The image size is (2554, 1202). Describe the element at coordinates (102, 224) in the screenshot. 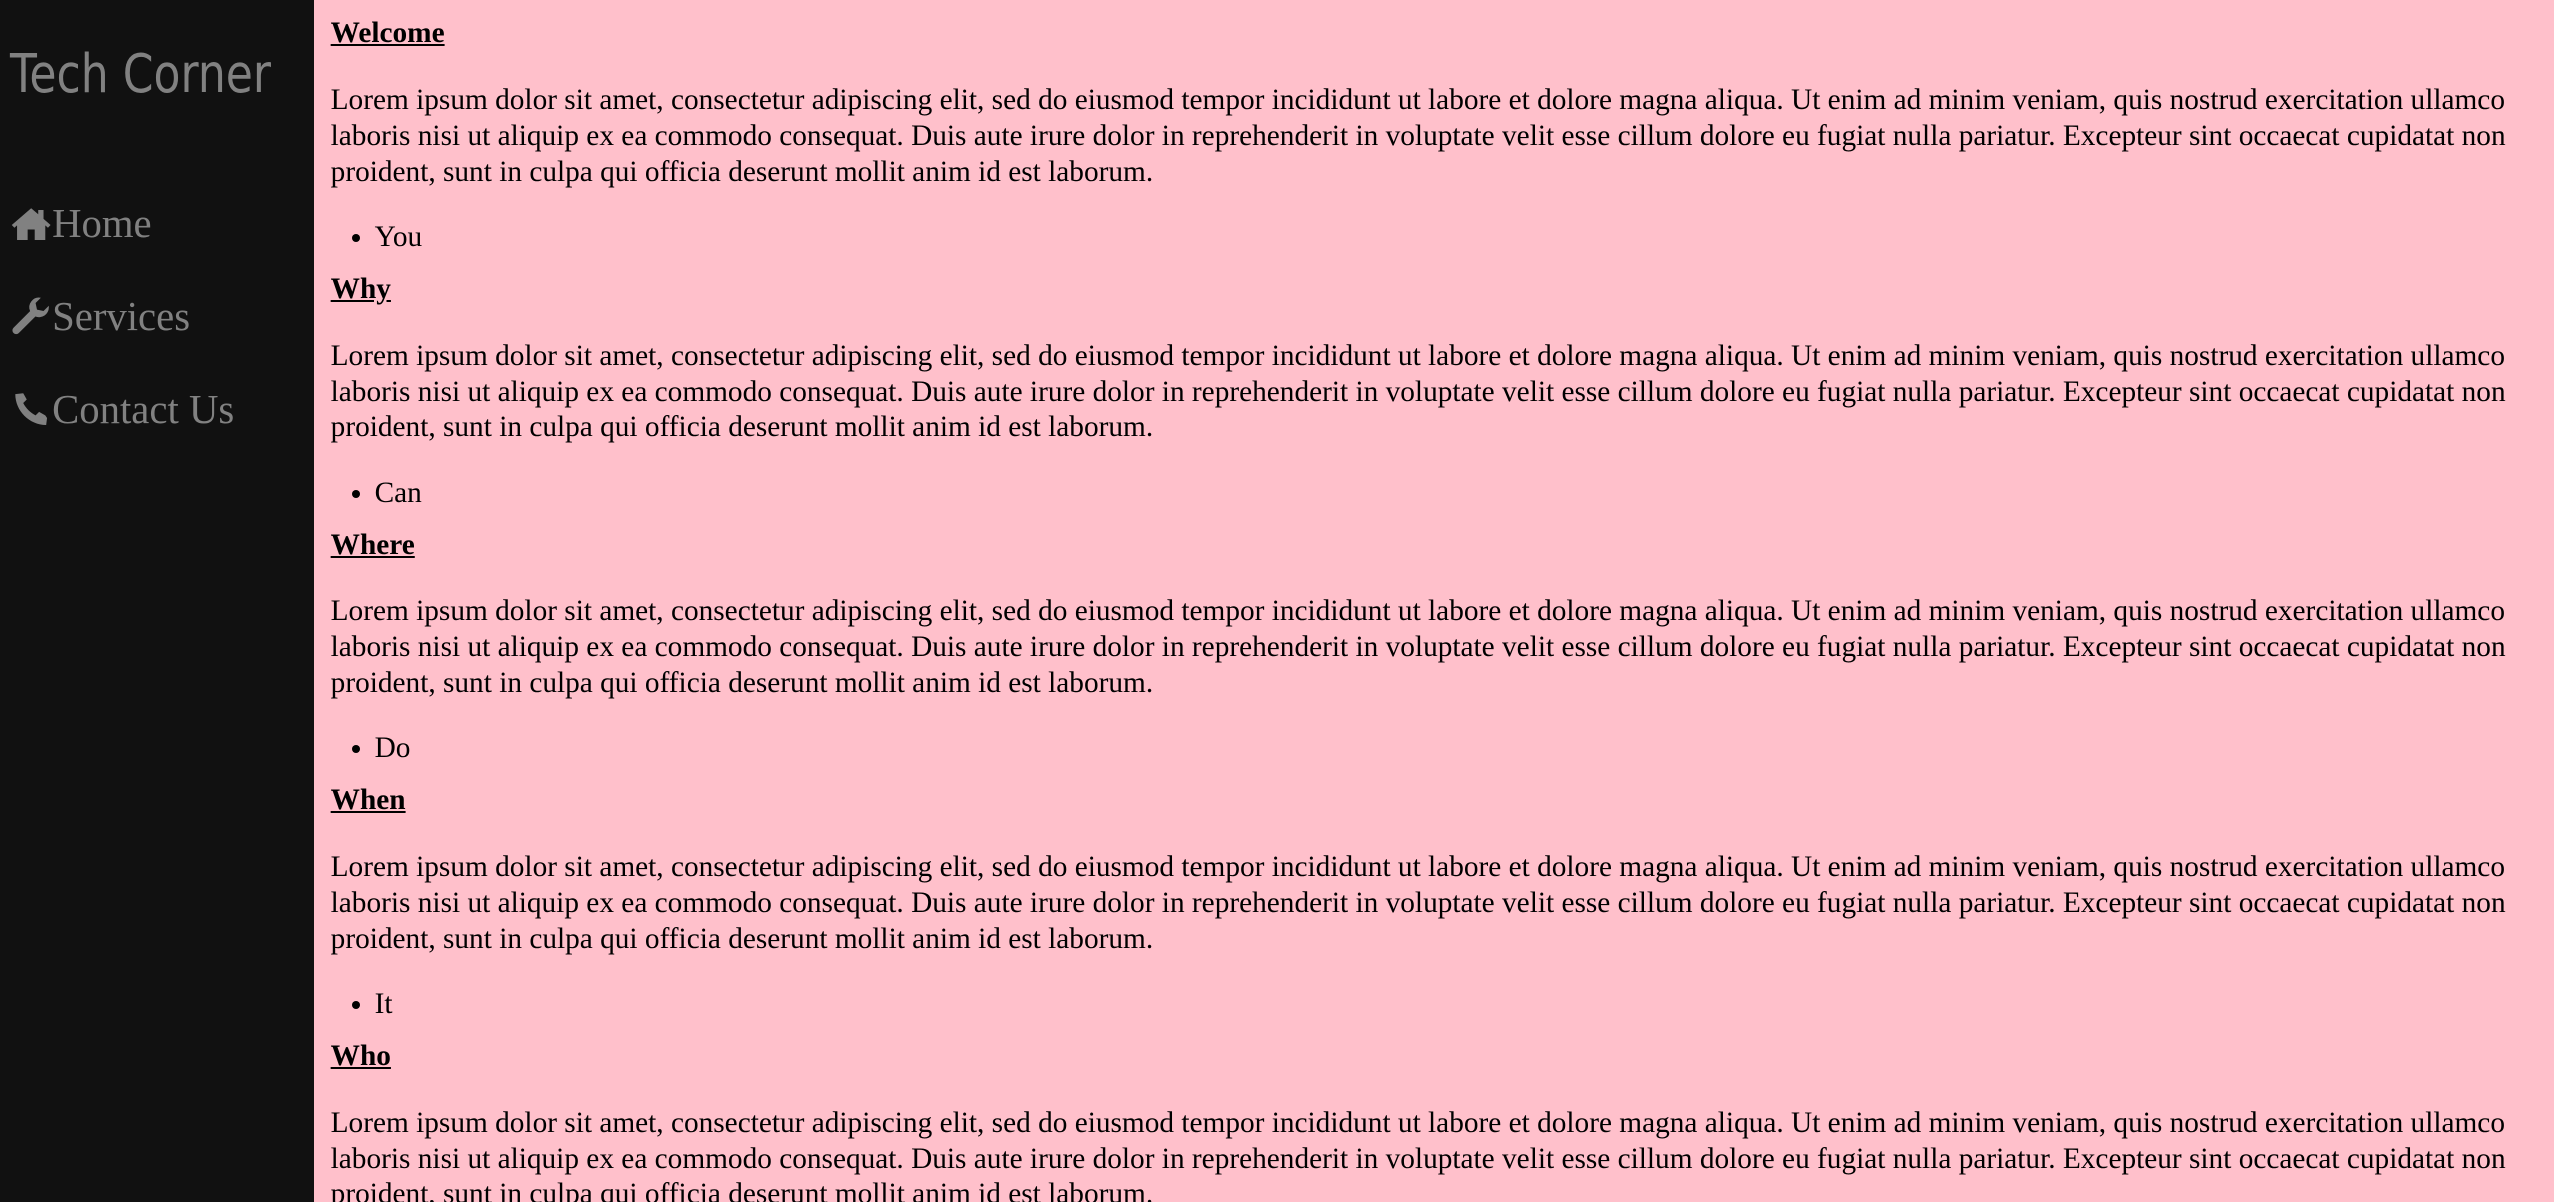

I see `nav-label: Home` at that location.